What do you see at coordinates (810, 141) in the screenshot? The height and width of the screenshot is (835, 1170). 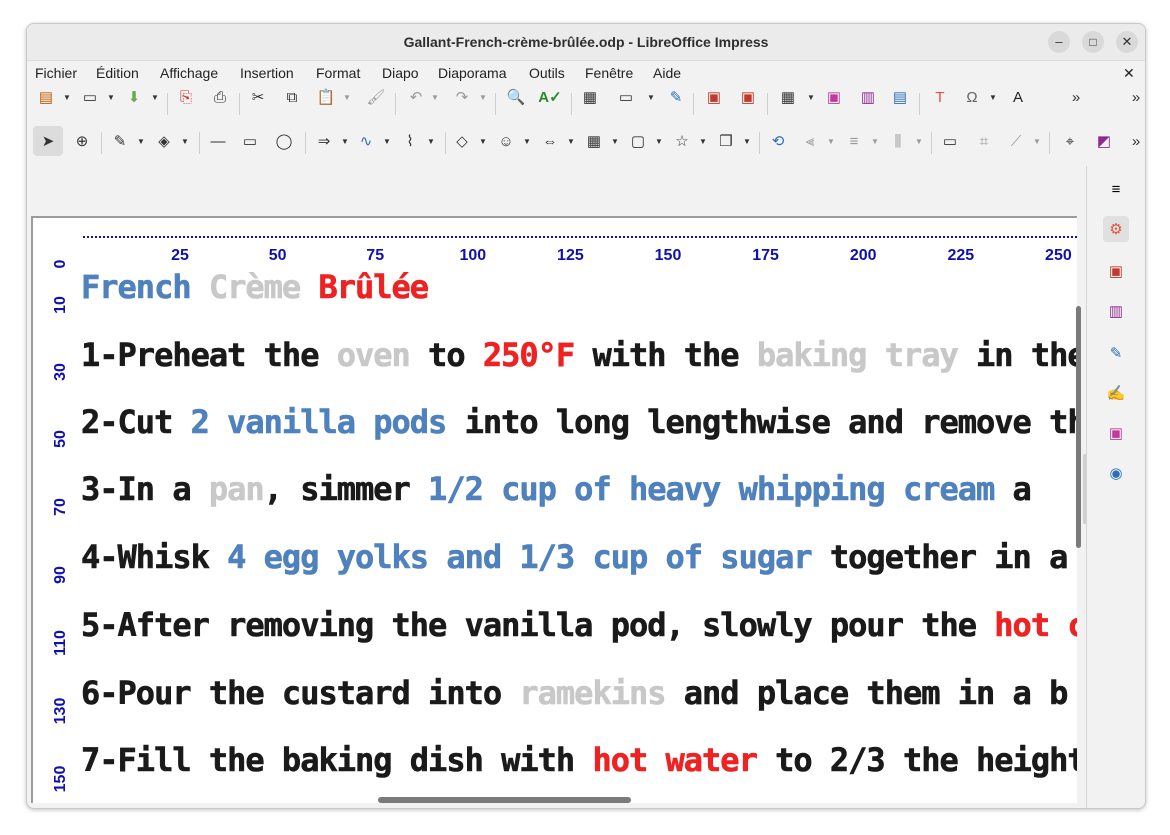 I see `align-icon: ⫷` at bounding box center [810, 141].